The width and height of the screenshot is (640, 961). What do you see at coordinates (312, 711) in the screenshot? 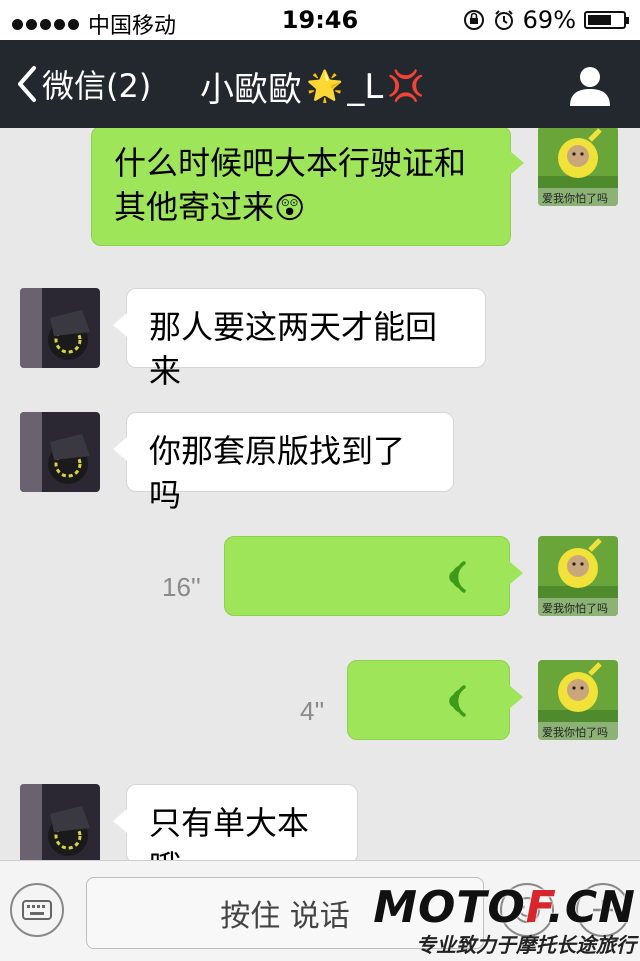
I see `voice-duration: 4''` at bounding box center [312, 711].